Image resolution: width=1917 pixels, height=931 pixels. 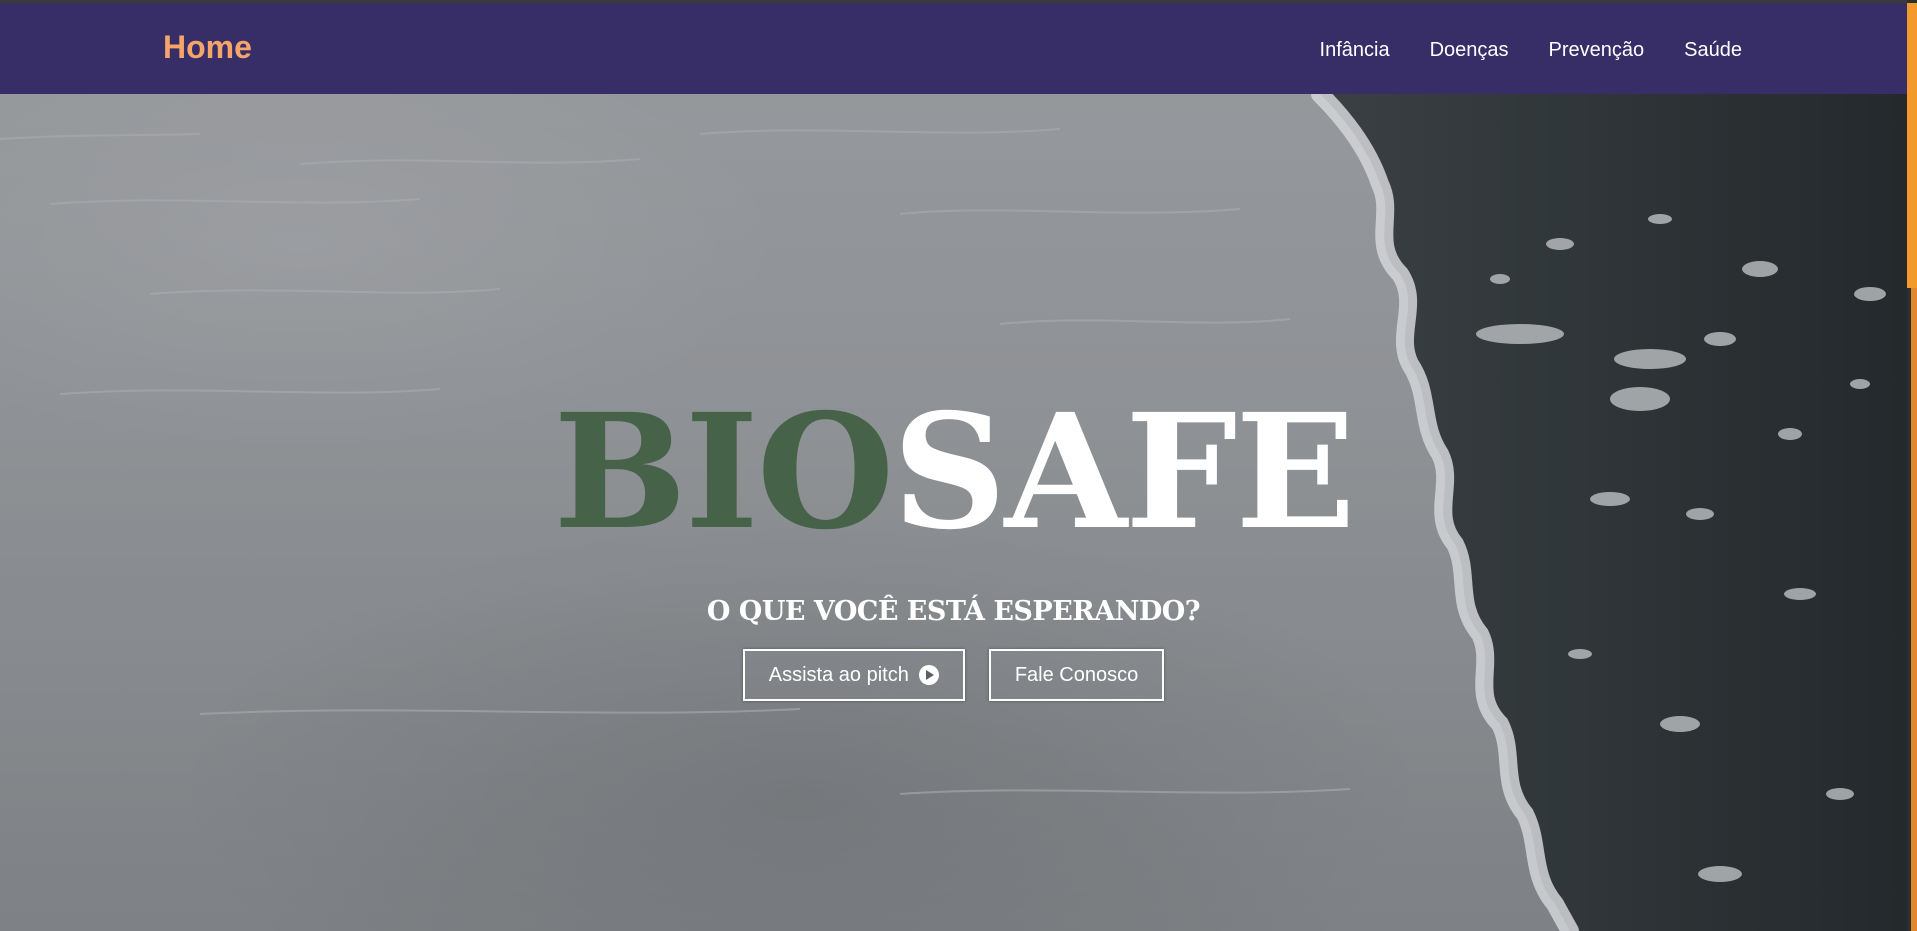 I want to click on contact-us-button: Fale Conosco, so click(x=1076, y=675).